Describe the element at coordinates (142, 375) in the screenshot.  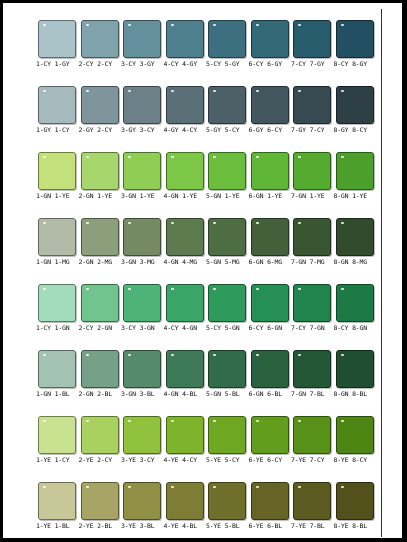
I see `swatch-cell: 3-GN 3-BL` at that location.